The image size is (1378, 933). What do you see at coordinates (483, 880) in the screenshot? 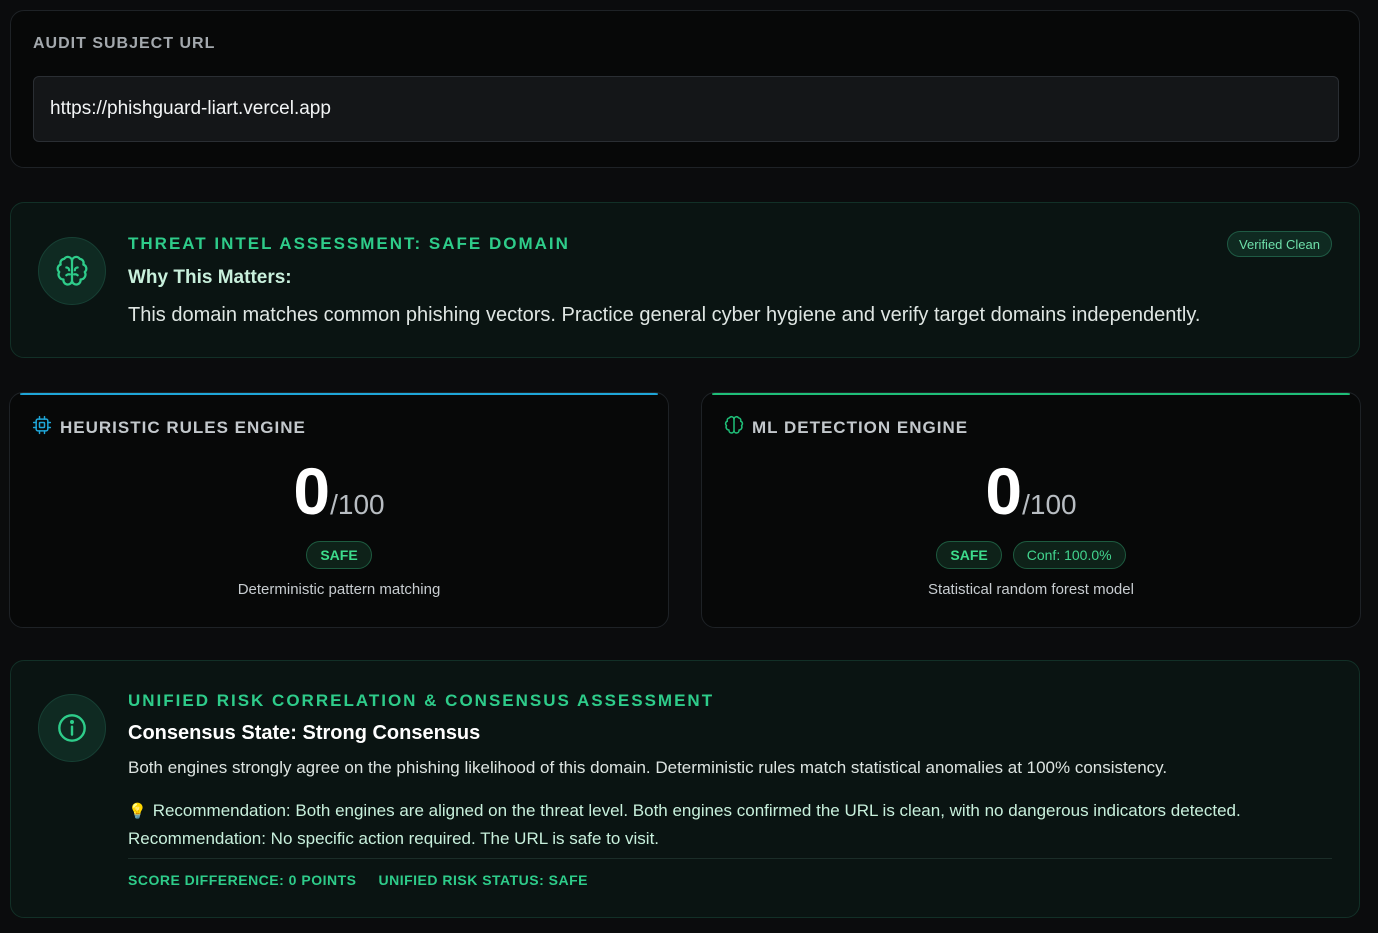
I see `unified-risk-status: UNIFIED RISK STATUS: SAFE` at bounding box center [483, 880].